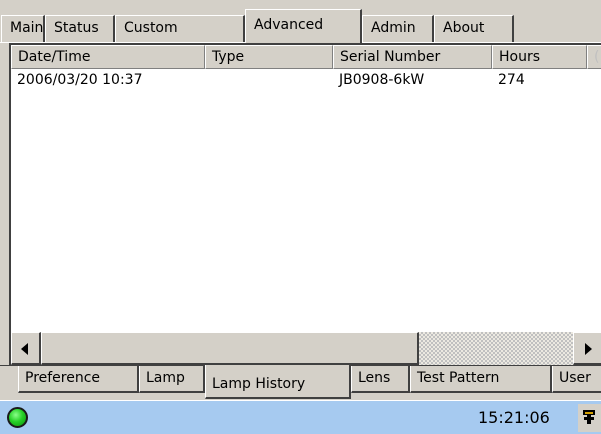  I want to click on tab-about: About, so click(474, 28).